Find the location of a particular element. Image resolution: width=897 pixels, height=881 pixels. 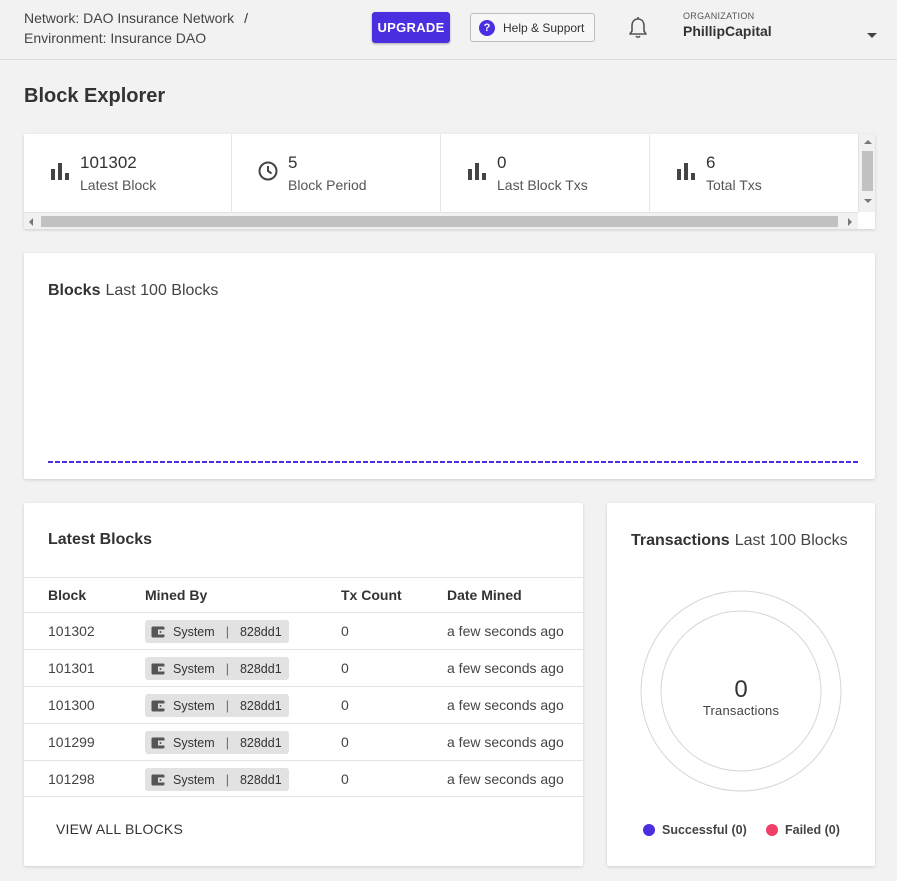

block-number: 101299 is located at coordinates (71, 742).